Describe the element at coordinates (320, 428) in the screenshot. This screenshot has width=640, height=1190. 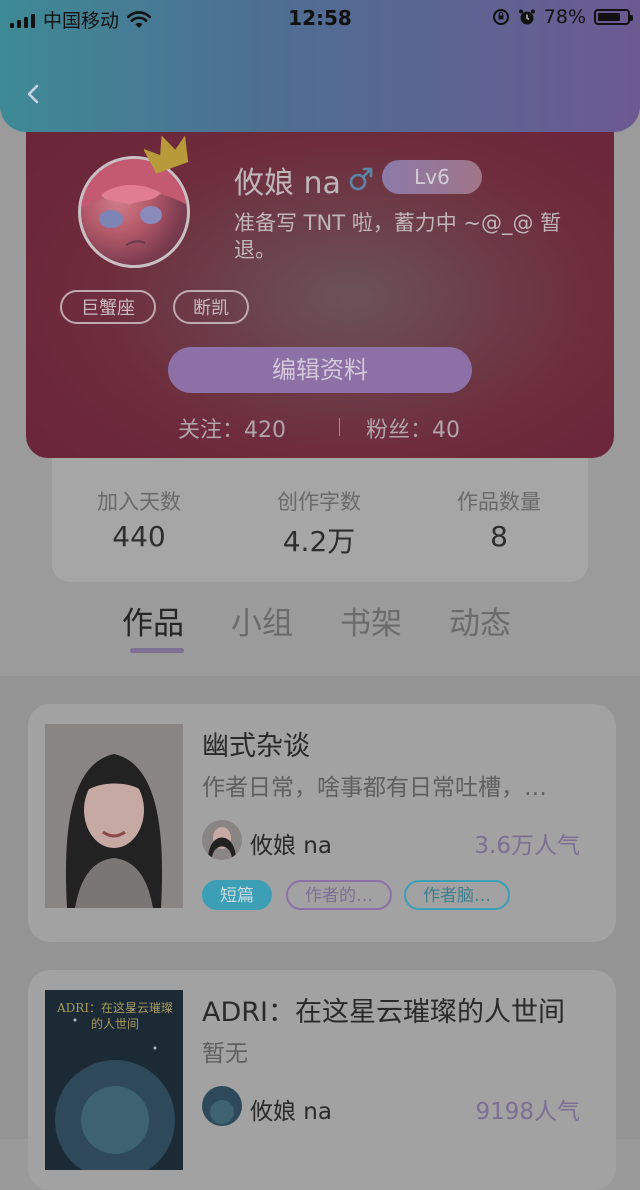
I see `follow-stats: 关注：420 粉丝：40` at that location.